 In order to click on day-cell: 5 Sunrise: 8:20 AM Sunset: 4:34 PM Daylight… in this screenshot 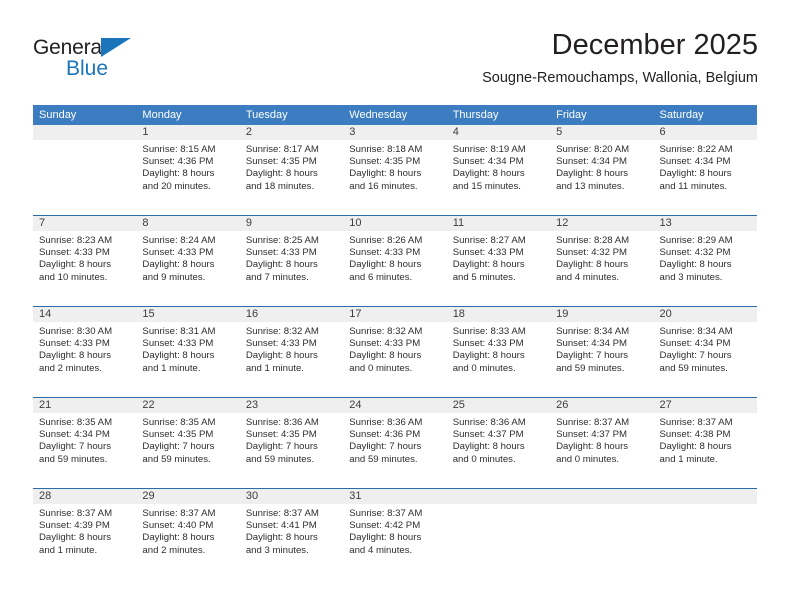, I will do `click(601, 170)`.